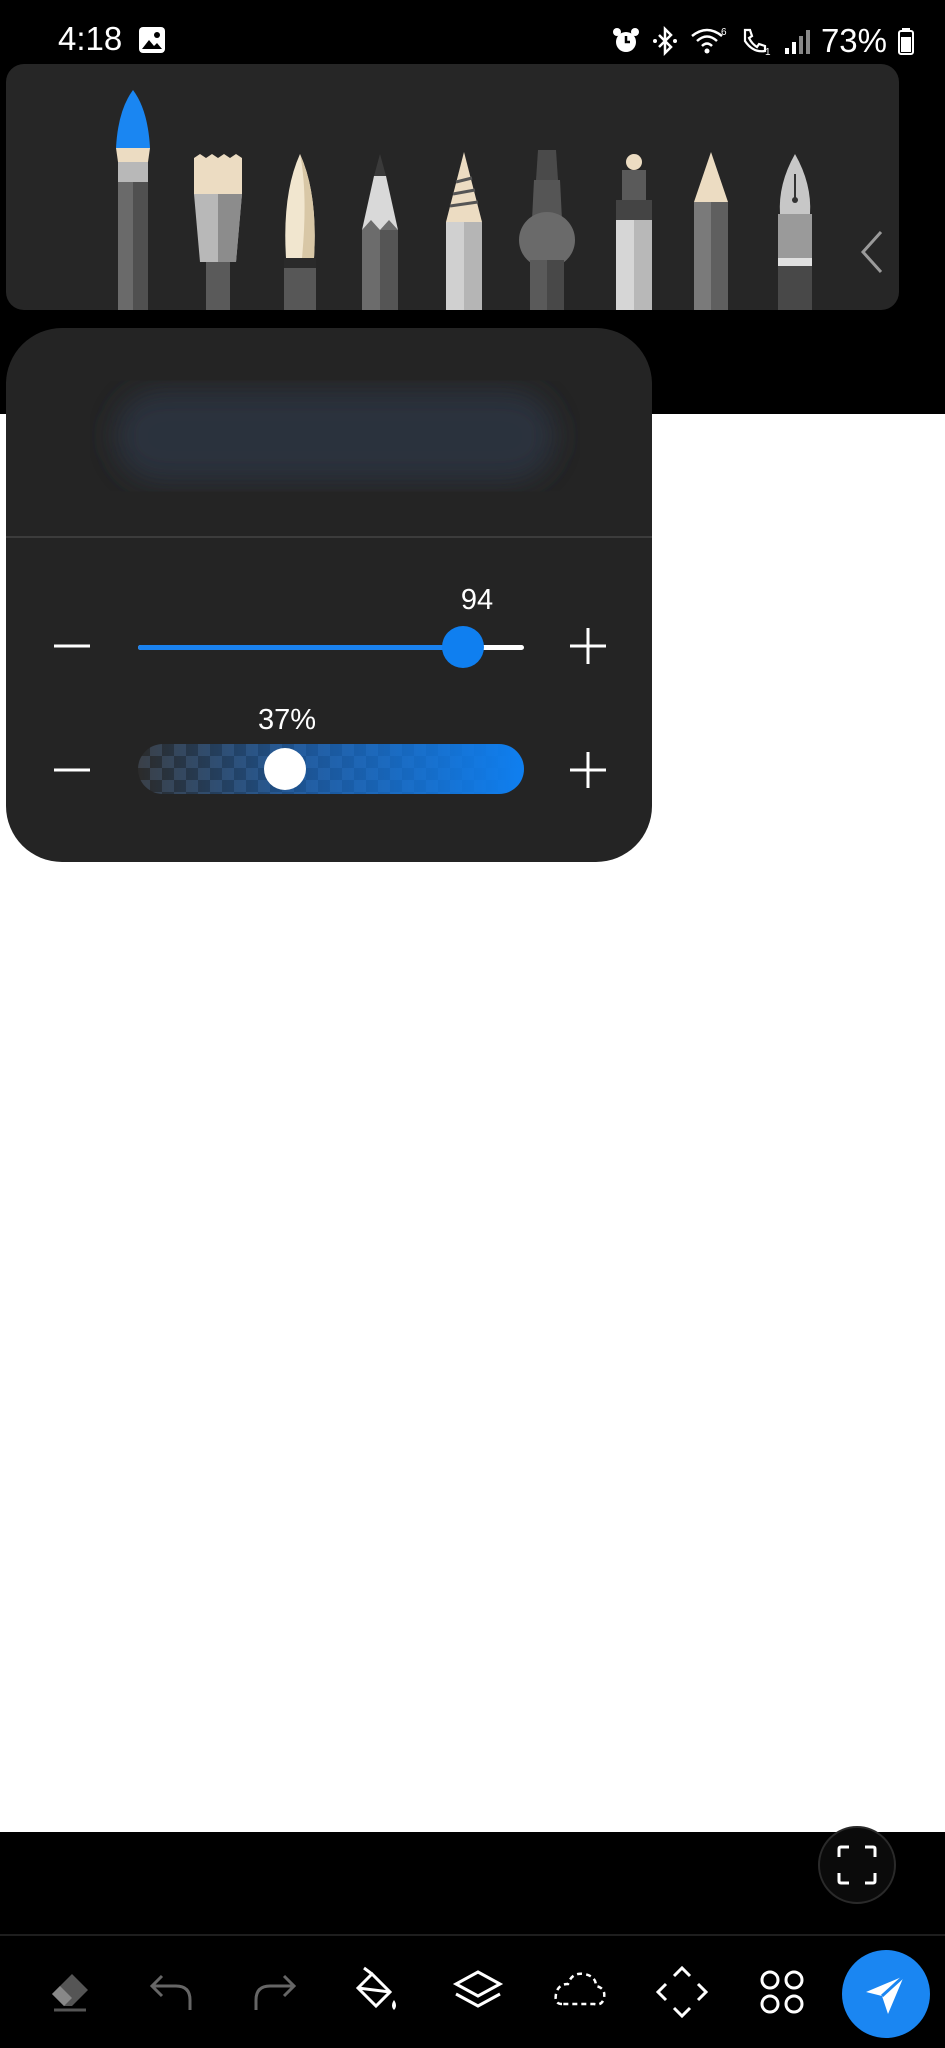 The width and height of the screenshot is (945, 2048). I want to click on eraser-icon, so click(70, 1993).